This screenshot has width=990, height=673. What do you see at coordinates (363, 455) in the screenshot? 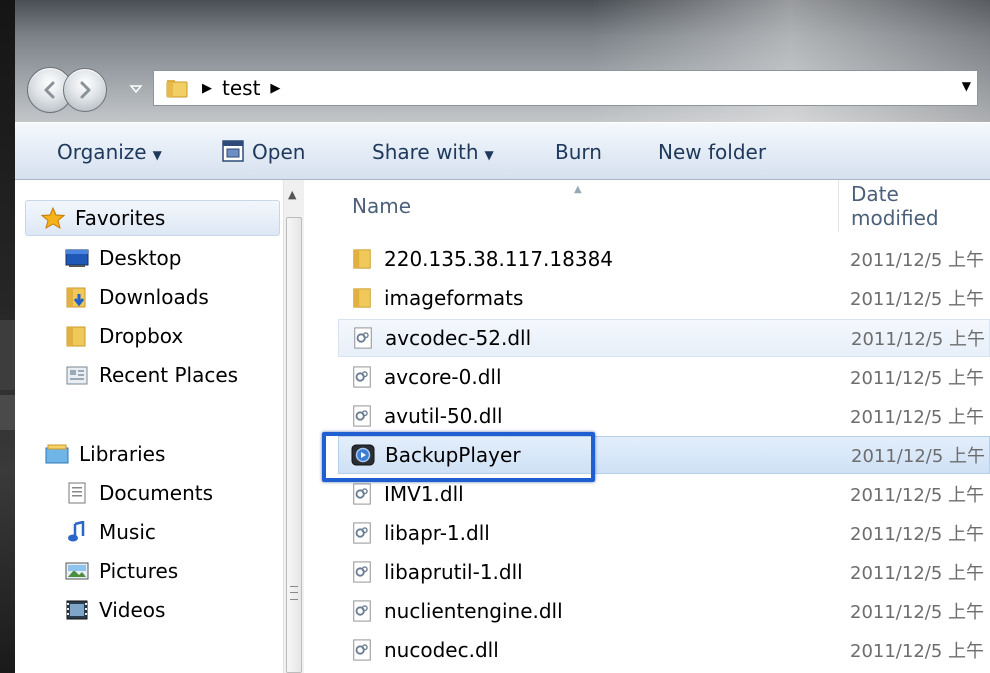
I see `application-icon` at bounding box center [363, 455].